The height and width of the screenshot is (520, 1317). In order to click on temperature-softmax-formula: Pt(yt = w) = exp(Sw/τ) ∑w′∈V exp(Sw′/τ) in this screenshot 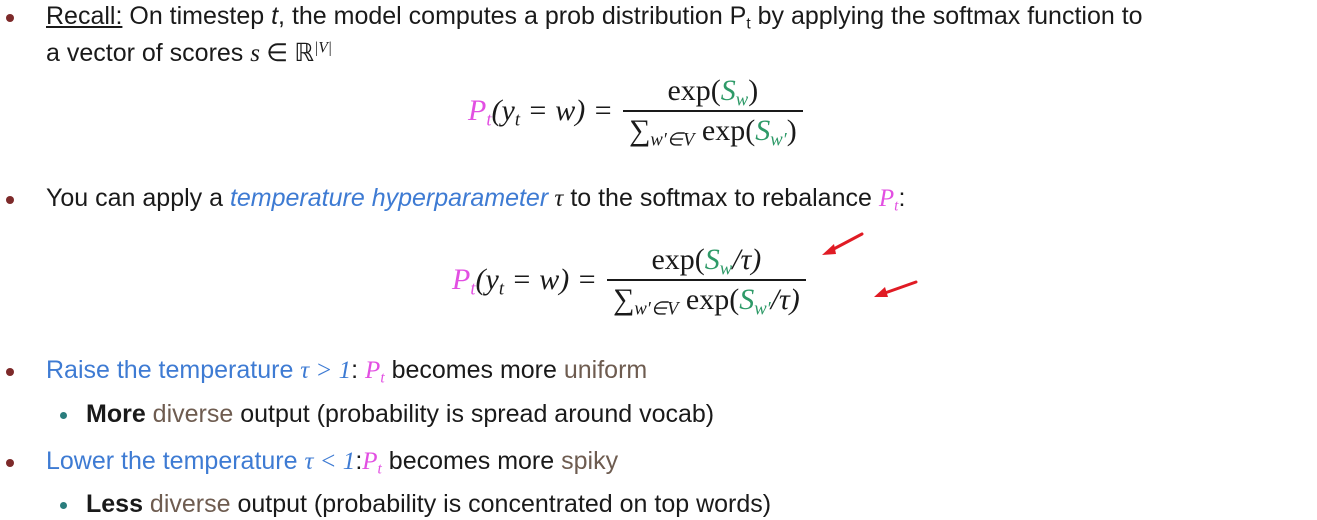, I will do `click(629, 280)`.